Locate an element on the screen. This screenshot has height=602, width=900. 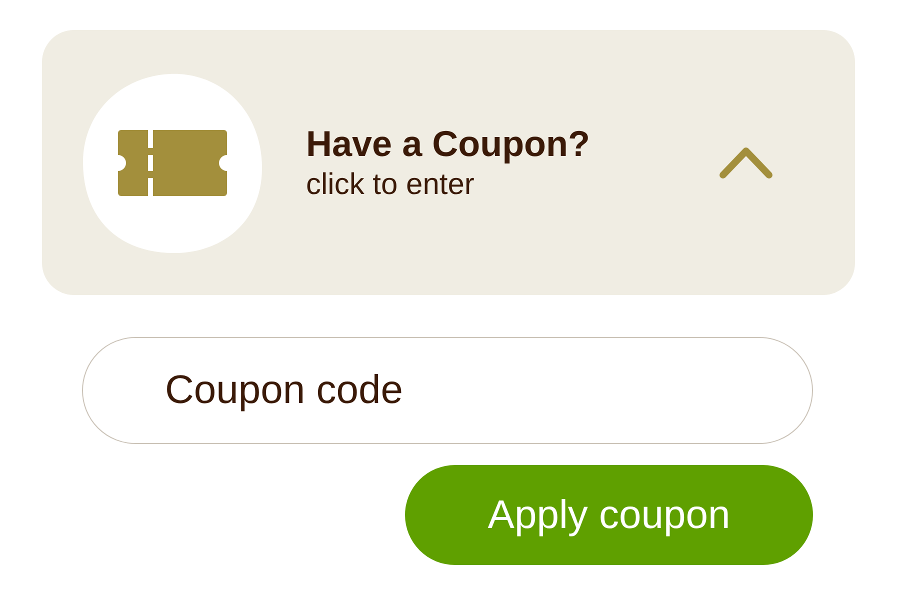
coupon-title: Have a Coupon? is located at coordinates (449, 143).